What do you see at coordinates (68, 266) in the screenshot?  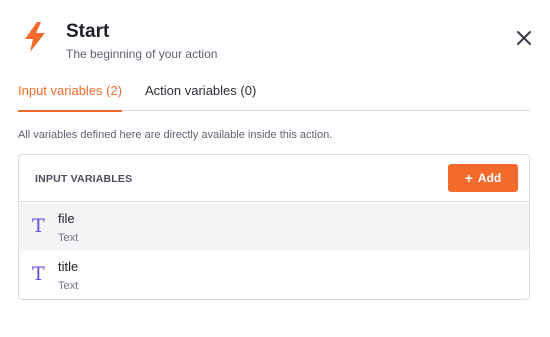 I see `variable-name: title` at bounding box center [68, 266].